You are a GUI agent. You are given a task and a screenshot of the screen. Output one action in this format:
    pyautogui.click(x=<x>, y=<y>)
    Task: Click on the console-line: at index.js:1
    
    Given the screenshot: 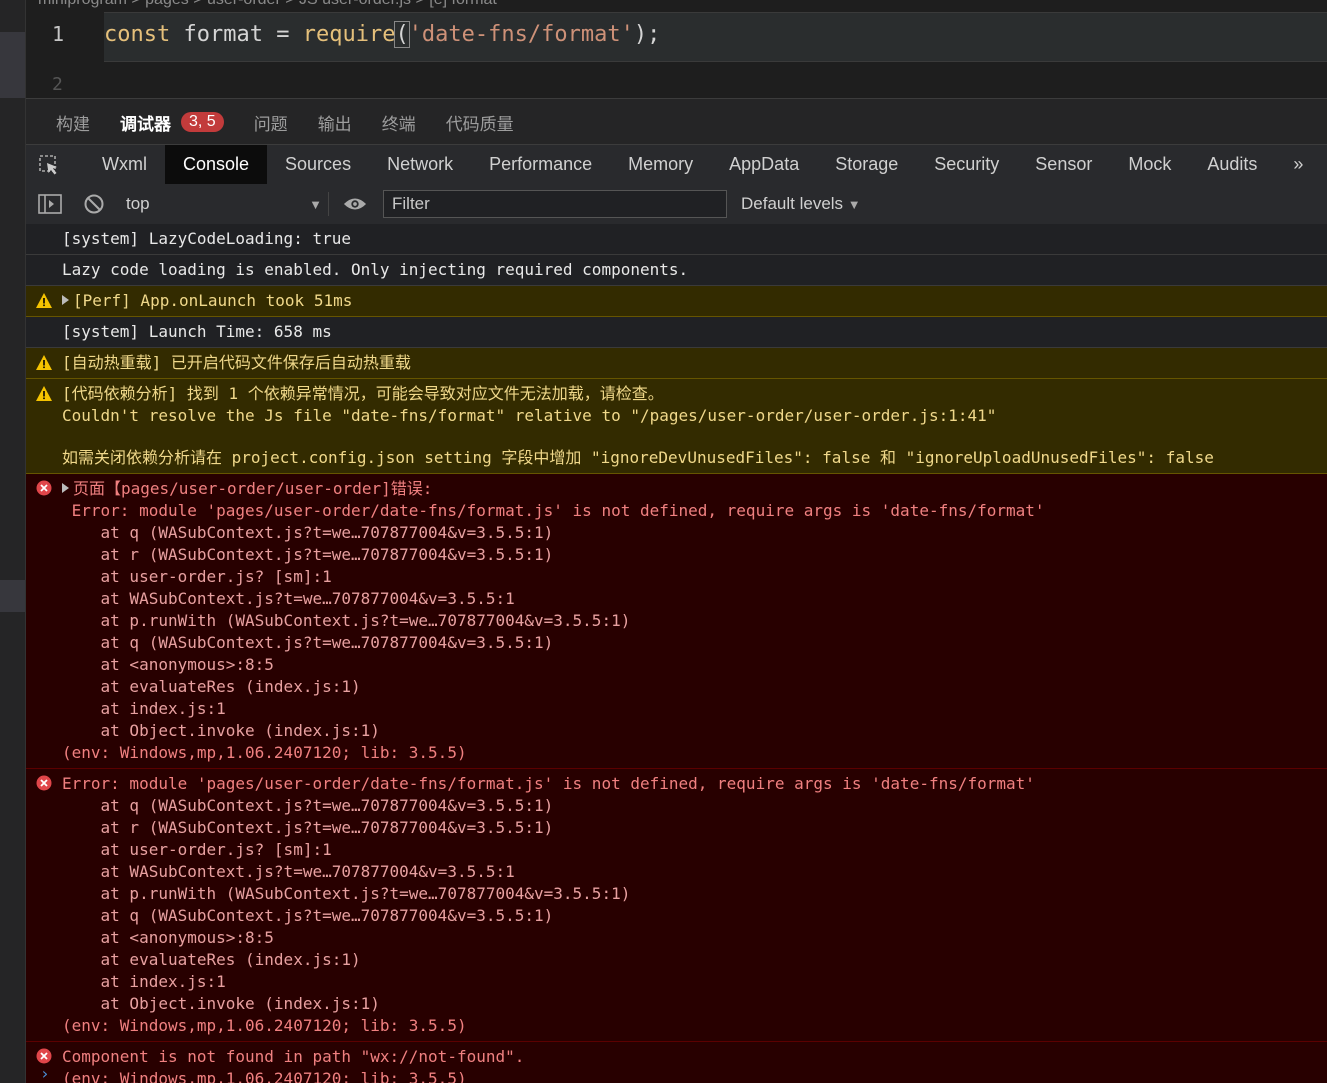 What is the action you would take?
    pyautogui.click(x=694, y=982)
    